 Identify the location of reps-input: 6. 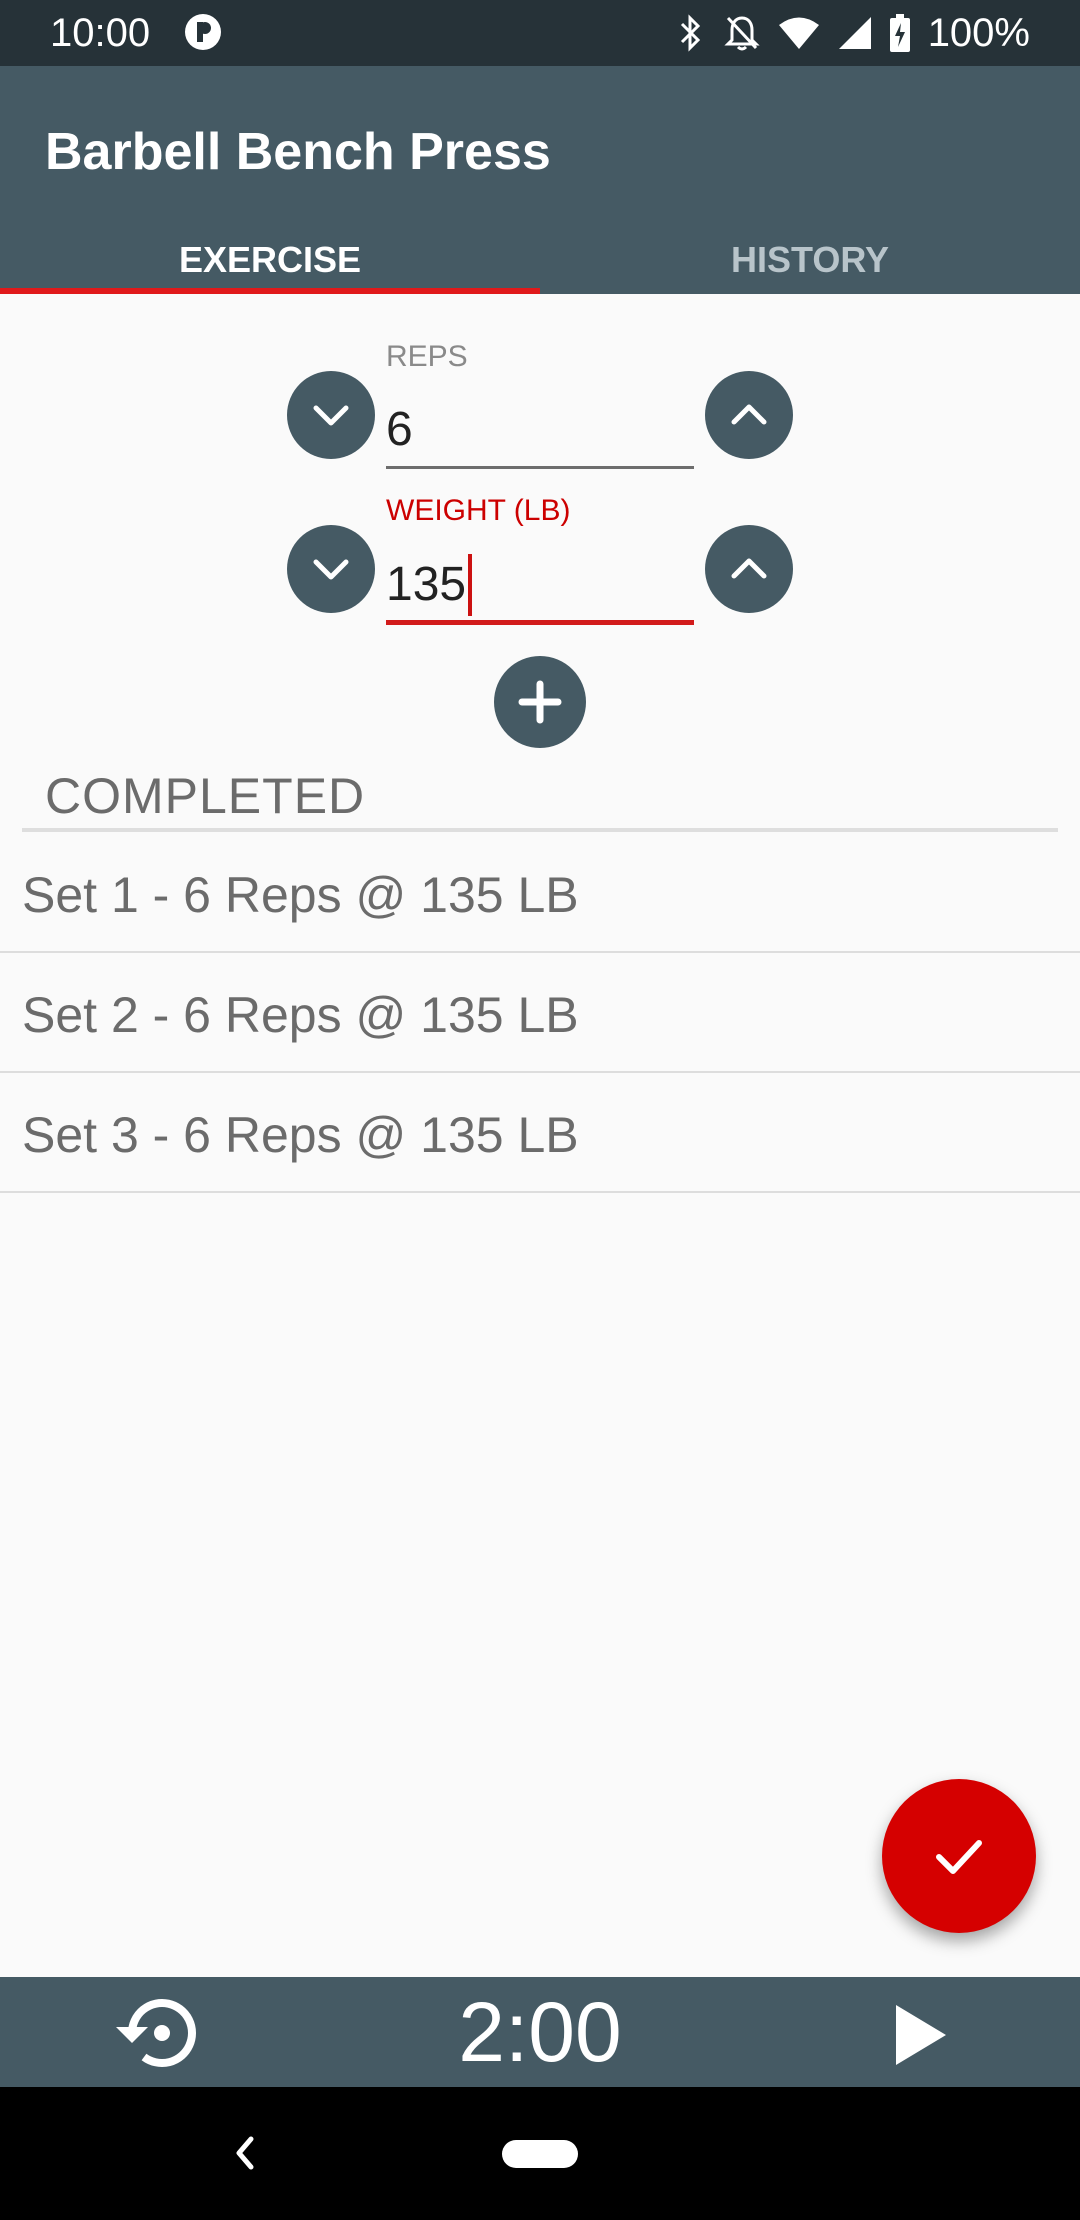
(399, 430).